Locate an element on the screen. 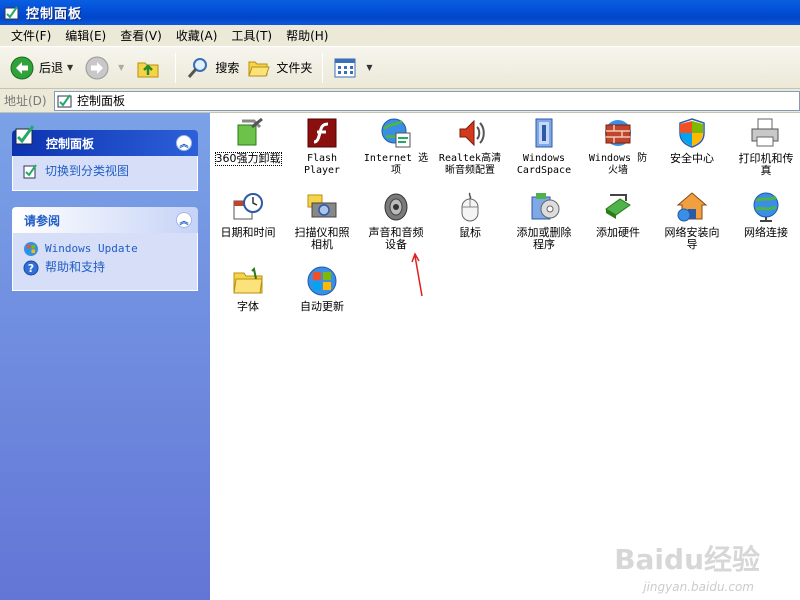 This screenshot has height=600, width=800. item-sounds-audio-devices: 声音和音频 设备 is located at coordinates (396, 221).